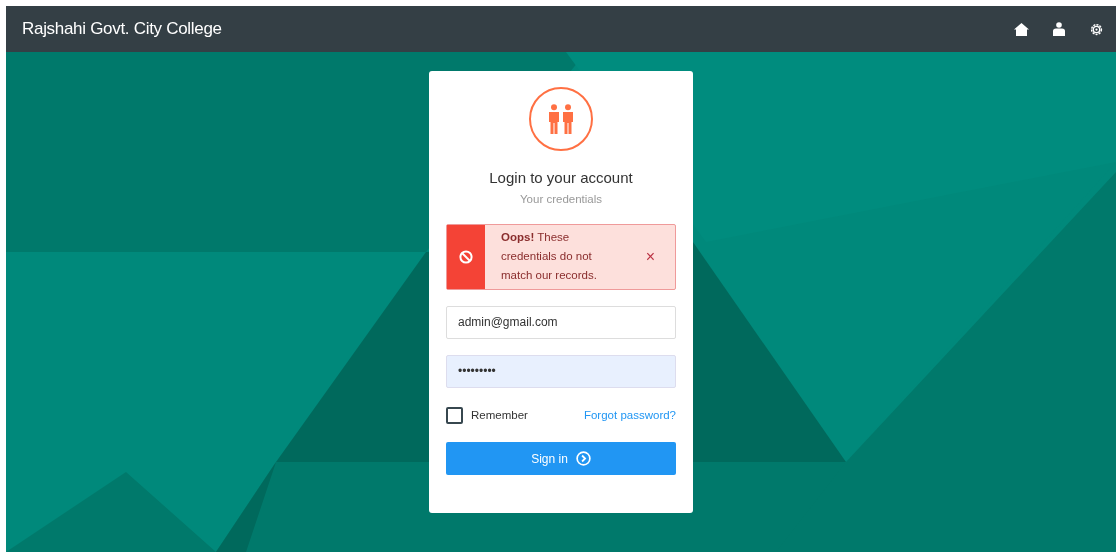  I want to click on site-title: Rajshahi Govt. City College, so click(122, 29).